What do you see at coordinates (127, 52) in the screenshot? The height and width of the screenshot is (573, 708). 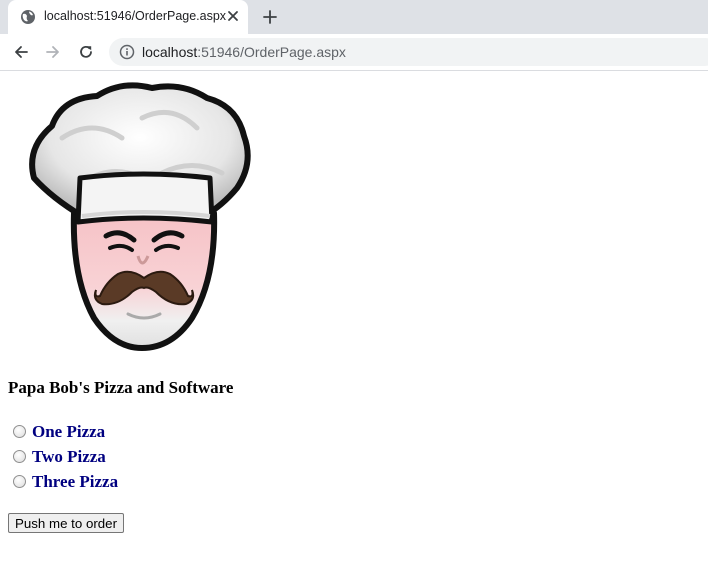 I see `info-icon` at bounding box center [127, 52].